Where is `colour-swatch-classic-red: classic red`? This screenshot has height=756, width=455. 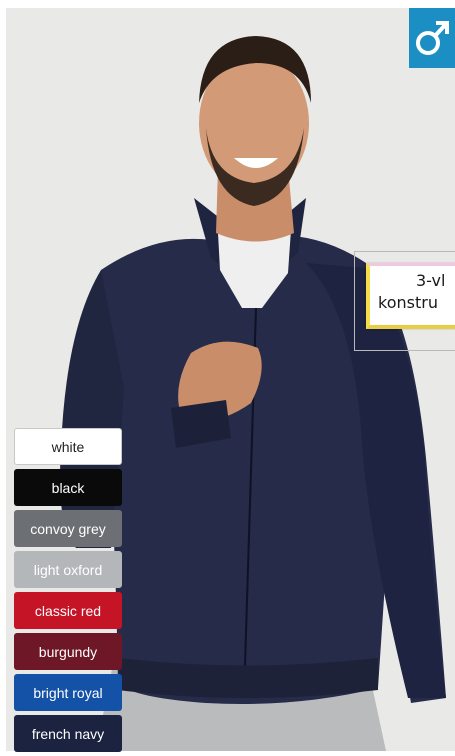 colour-swatch-classic-red: classic red is located at coordinates (68, 610).